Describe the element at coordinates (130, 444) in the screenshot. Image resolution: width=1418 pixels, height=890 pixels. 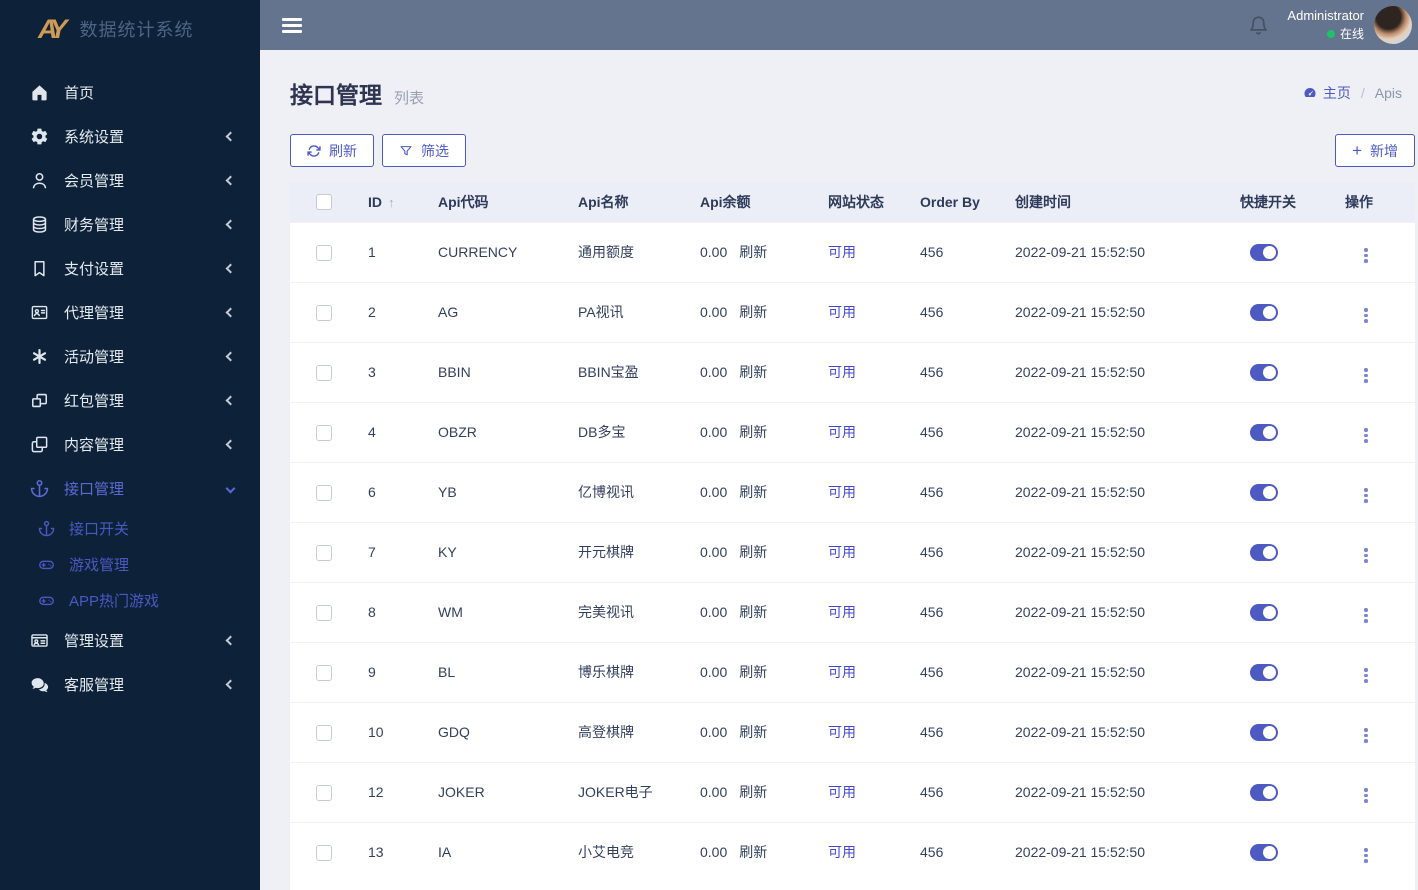
I see `sidebar-item-content-management: 内容管理` at that location.